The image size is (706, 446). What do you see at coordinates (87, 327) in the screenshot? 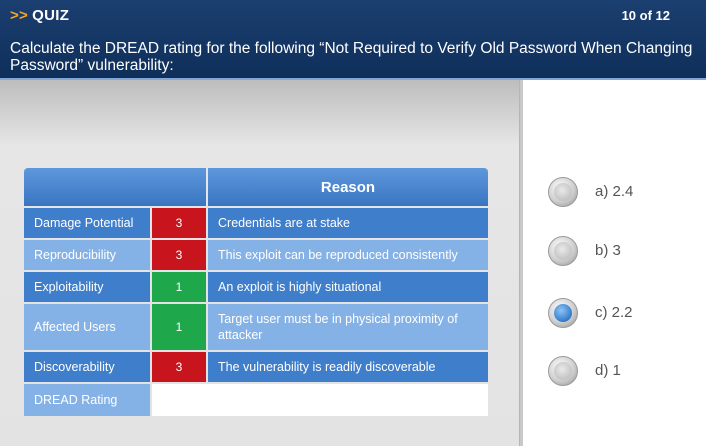
I see `row-label-affected-users: Affected Users` at bounding box center [87, 327].